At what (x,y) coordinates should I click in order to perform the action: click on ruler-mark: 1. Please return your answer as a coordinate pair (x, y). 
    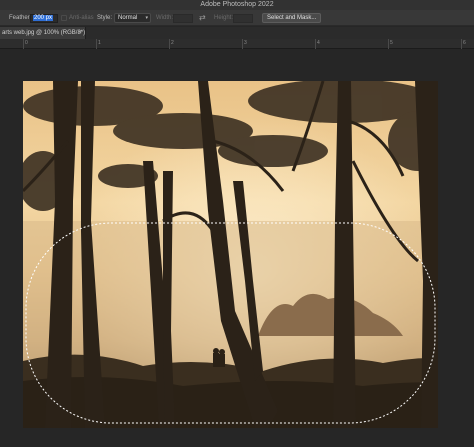
    Looking at the image, I should click on (99, 43).